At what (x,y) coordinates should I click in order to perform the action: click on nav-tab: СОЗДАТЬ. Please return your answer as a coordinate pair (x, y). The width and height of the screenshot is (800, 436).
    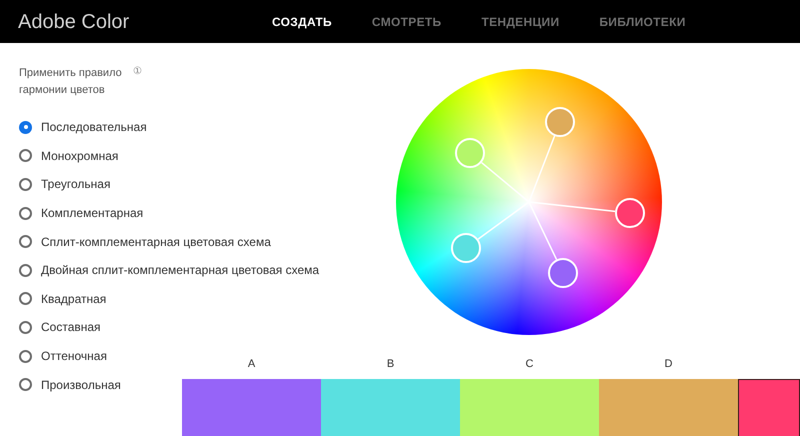
    Looking at the image, I should click on (302, 21).